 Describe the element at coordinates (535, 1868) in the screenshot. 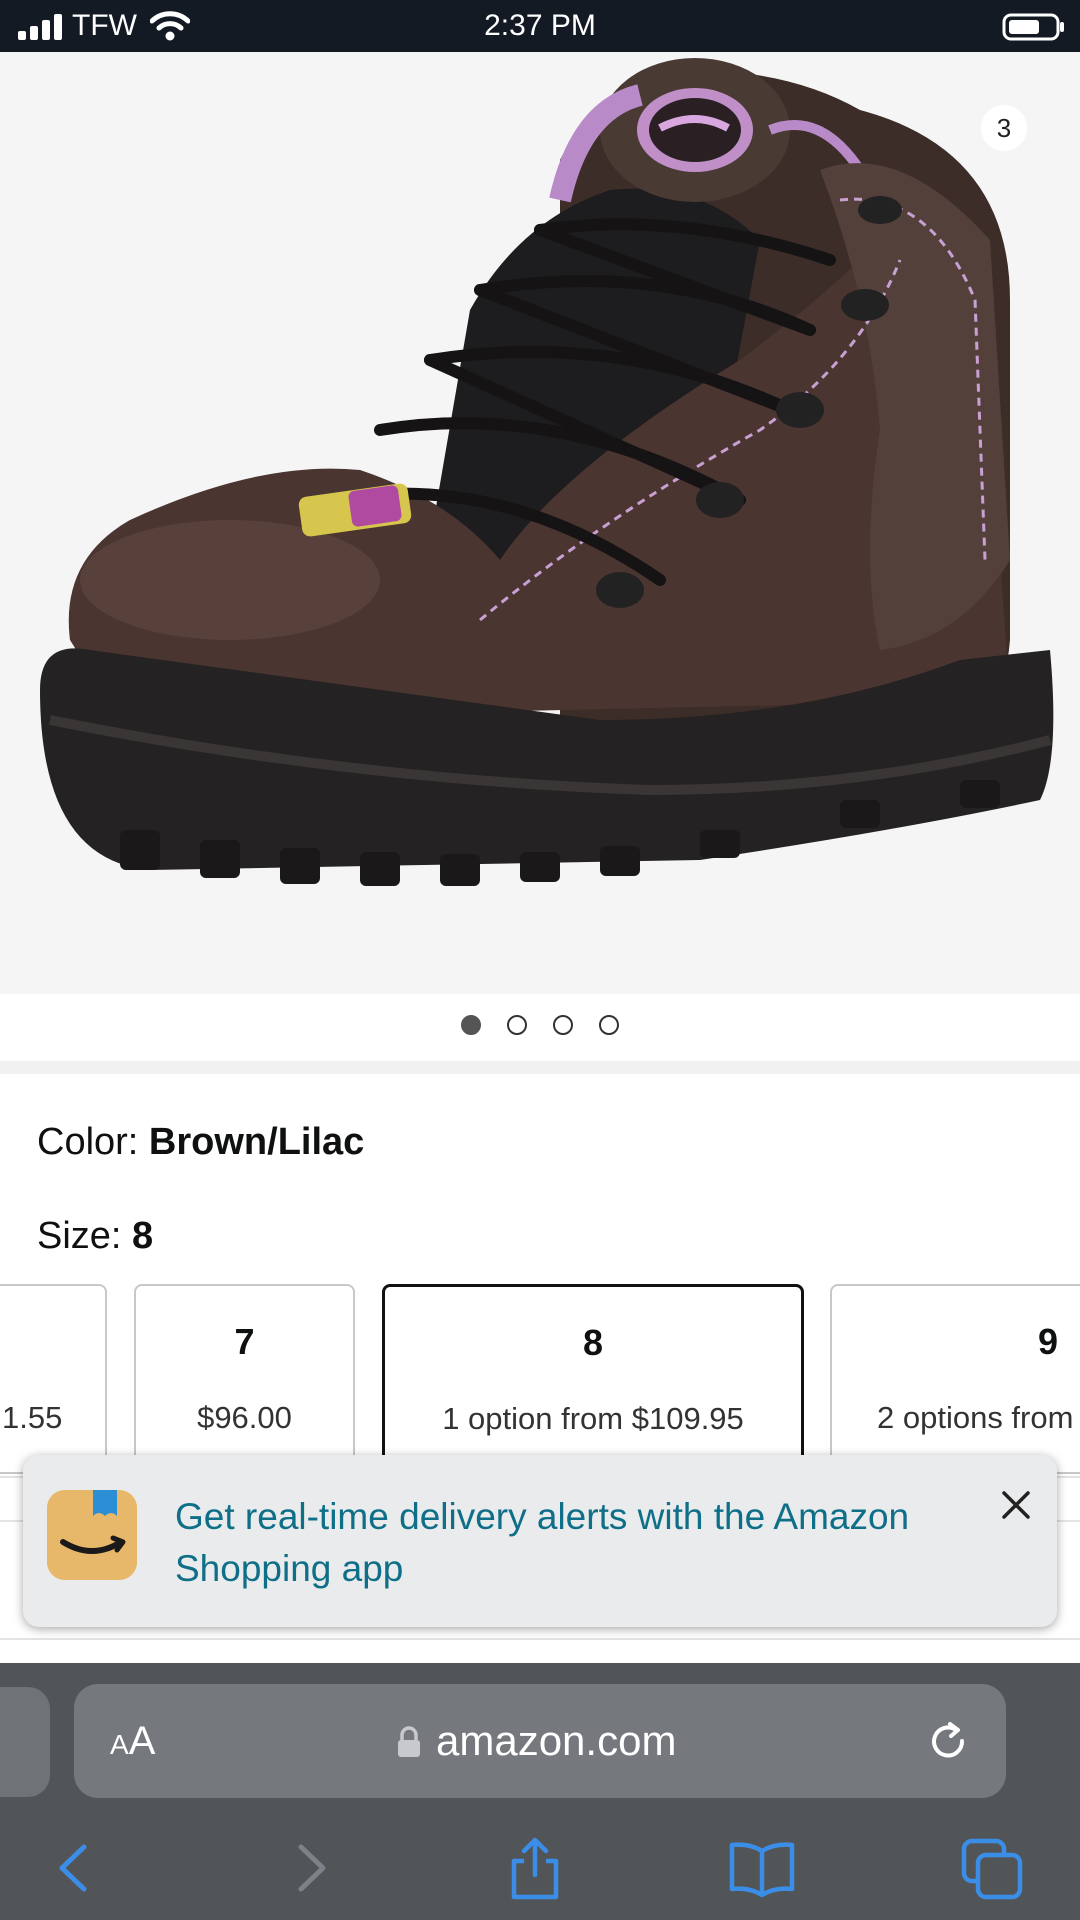

I see `share-icon` at that location.